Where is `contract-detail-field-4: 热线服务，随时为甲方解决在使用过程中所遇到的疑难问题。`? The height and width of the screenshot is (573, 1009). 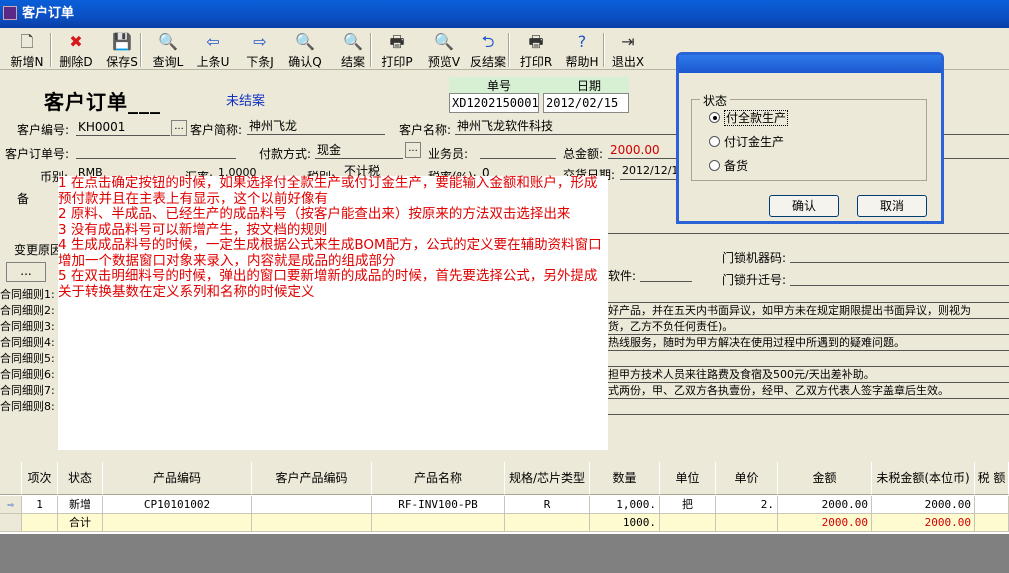
contract-detail-field-4: 热线服务，随时为甲方解决在使用过程中所遇到的疑难问题。 is located at coordinates (808, 343).